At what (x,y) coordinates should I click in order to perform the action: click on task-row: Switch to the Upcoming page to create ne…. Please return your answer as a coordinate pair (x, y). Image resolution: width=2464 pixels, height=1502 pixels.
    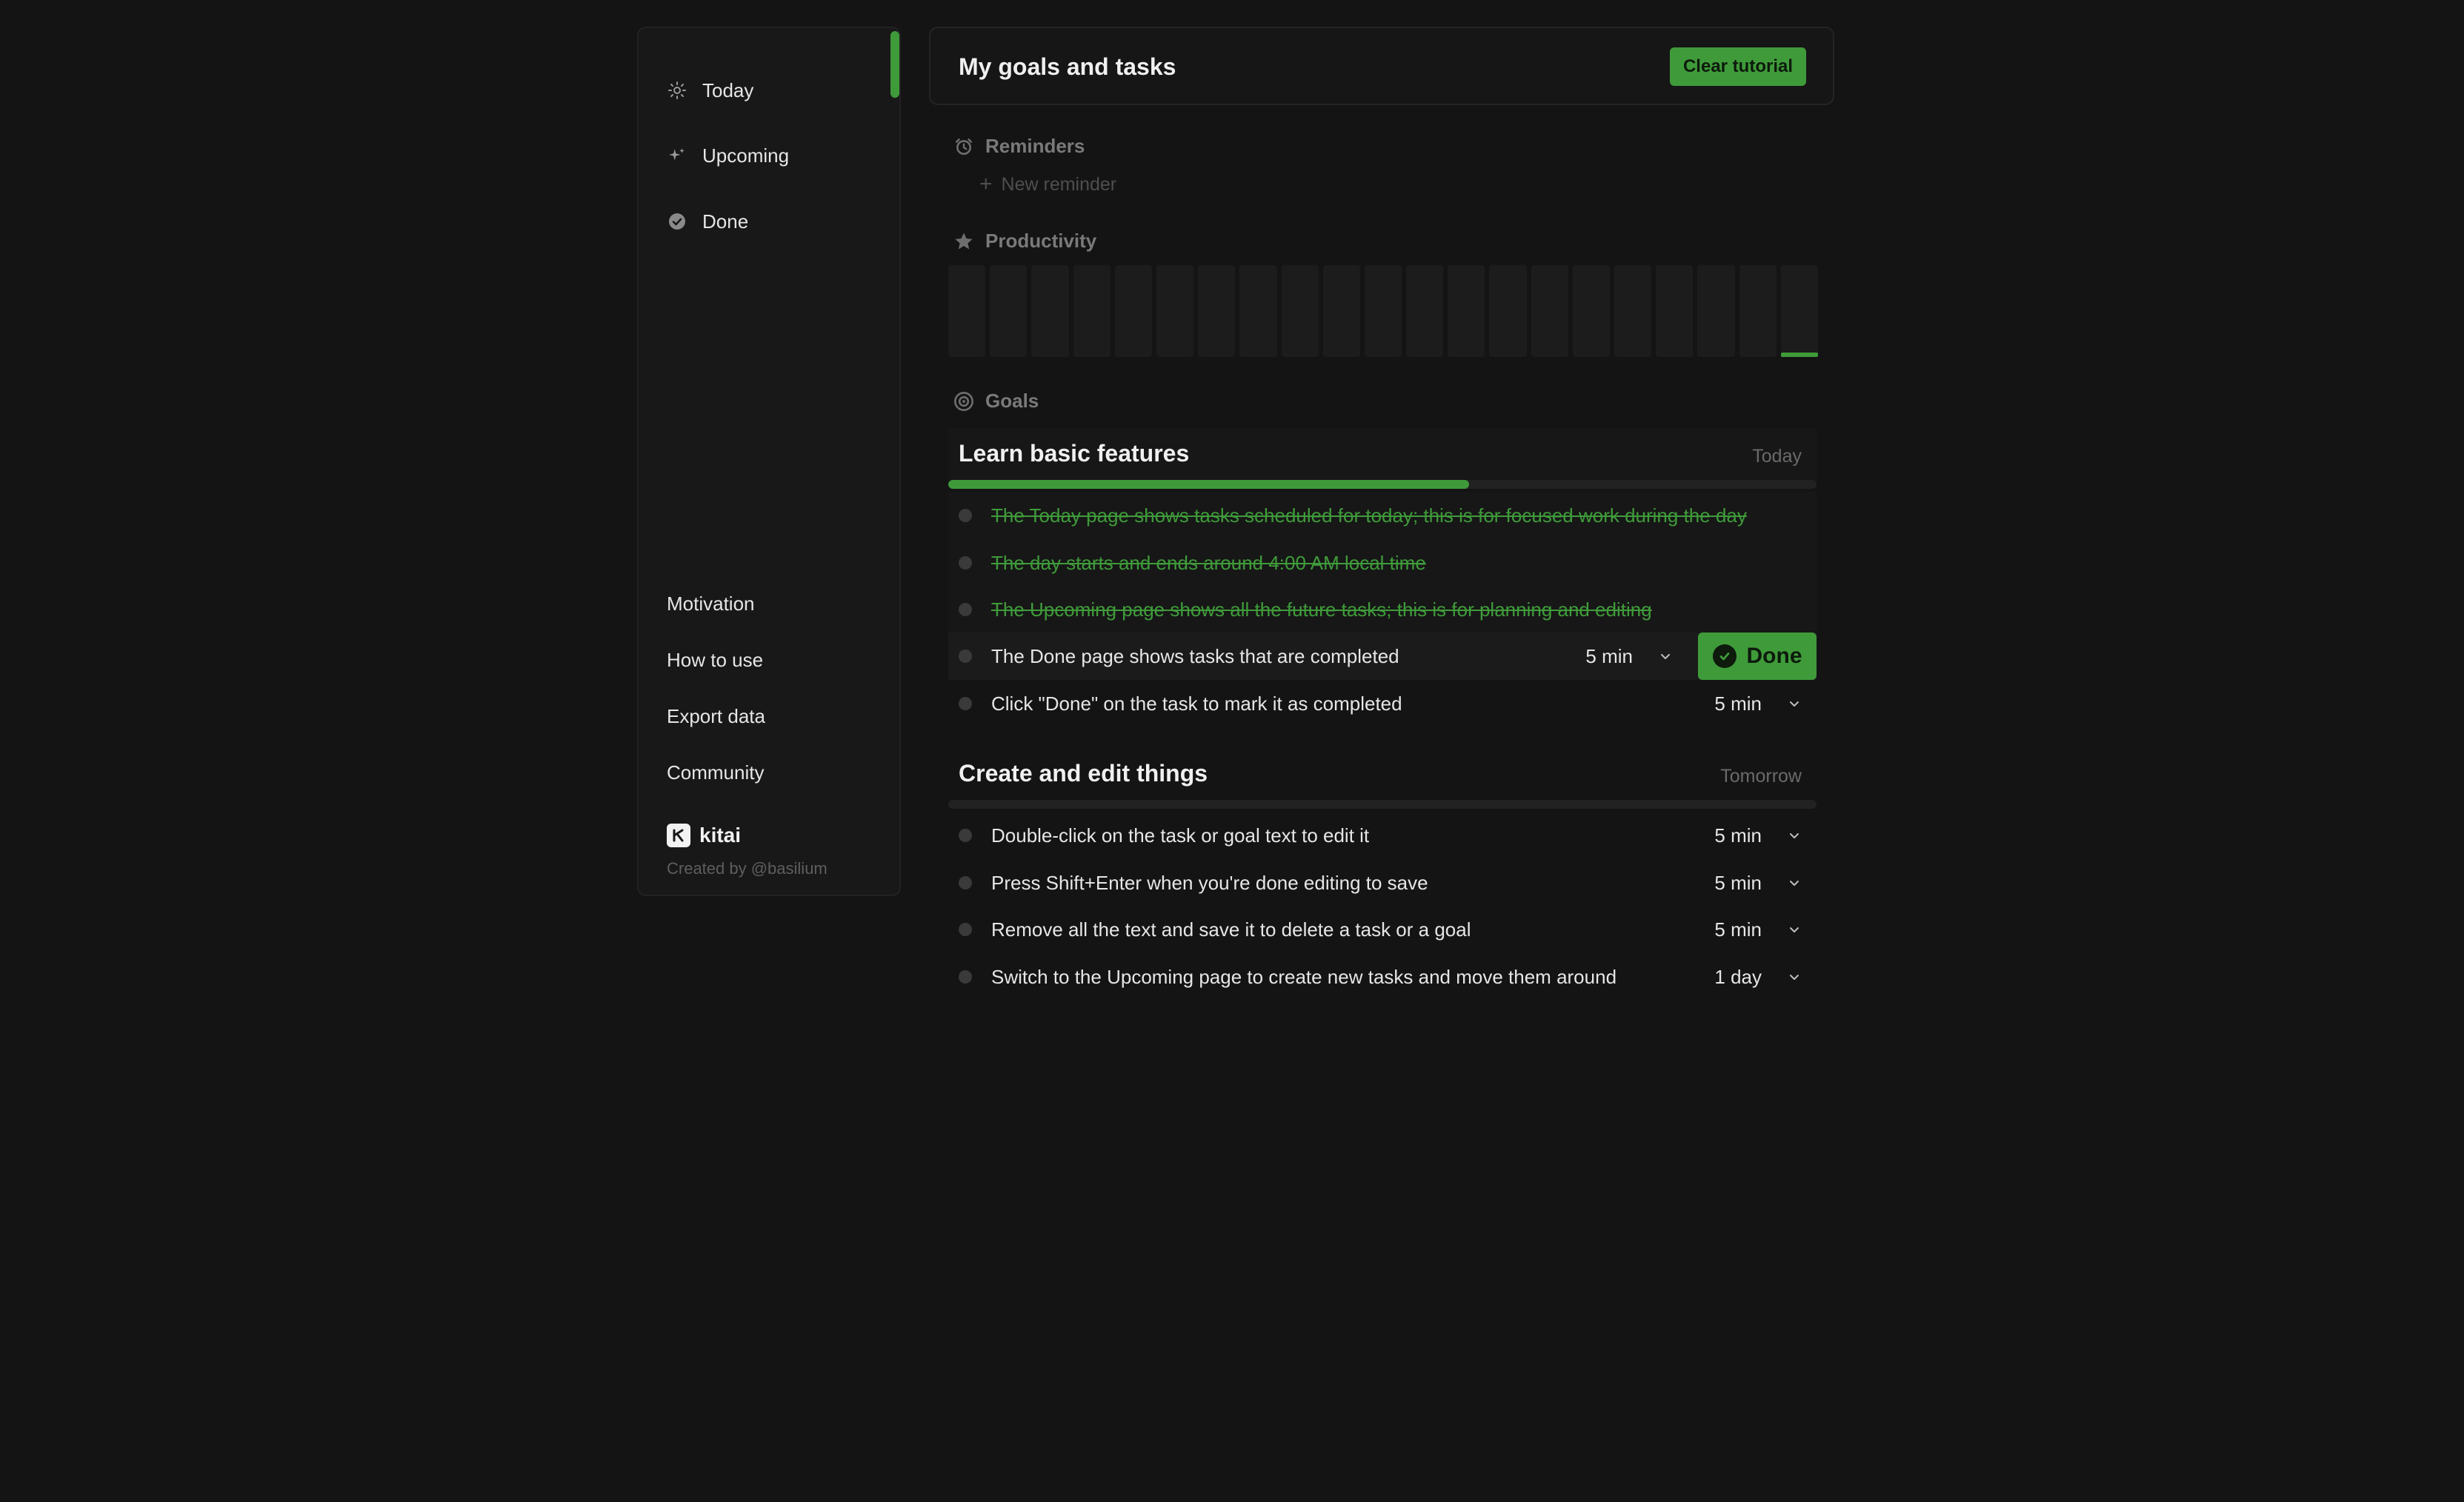
    Looking at the image, I should click on (1382, 977).